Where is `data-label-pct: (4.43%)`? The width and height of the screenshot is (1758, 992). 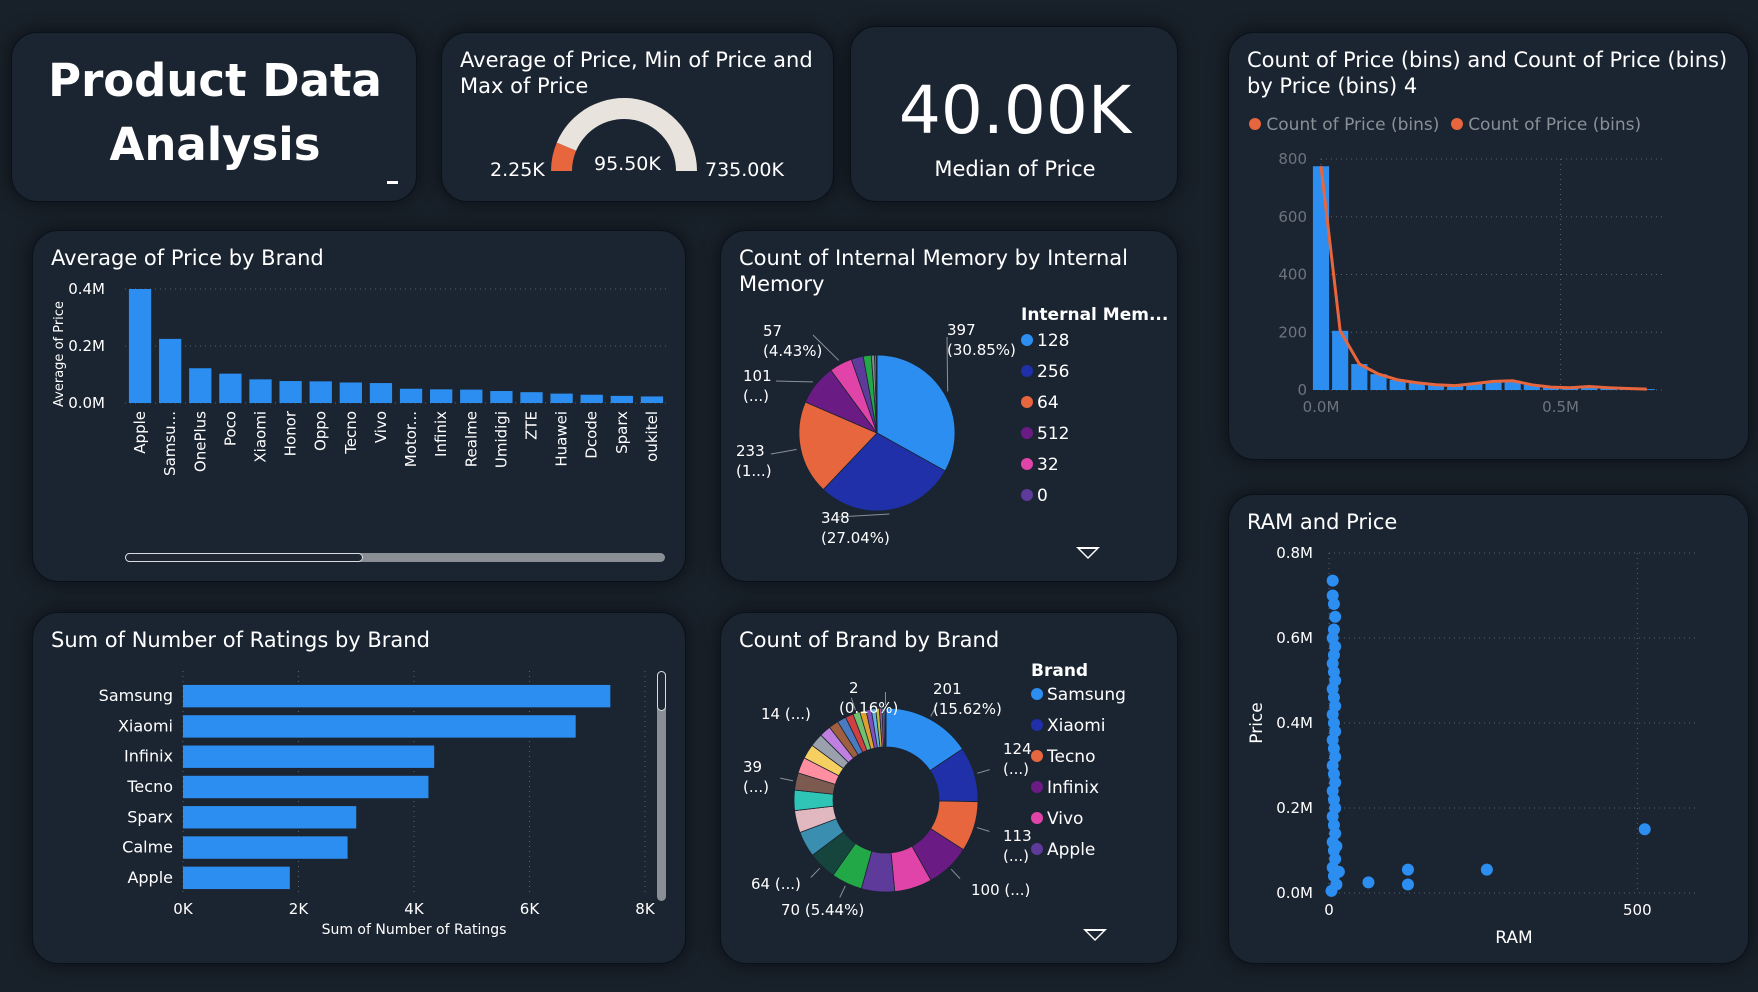
data-label-pct: (4.43%) is located at coordinates (792, 351).